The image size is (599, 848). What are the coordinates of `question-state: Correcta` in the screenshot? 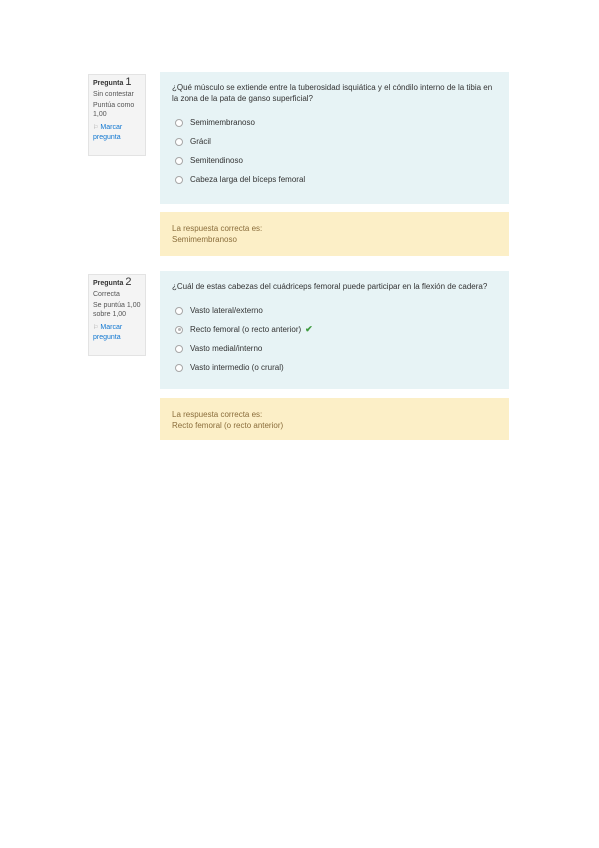 It's located at (106, 294).